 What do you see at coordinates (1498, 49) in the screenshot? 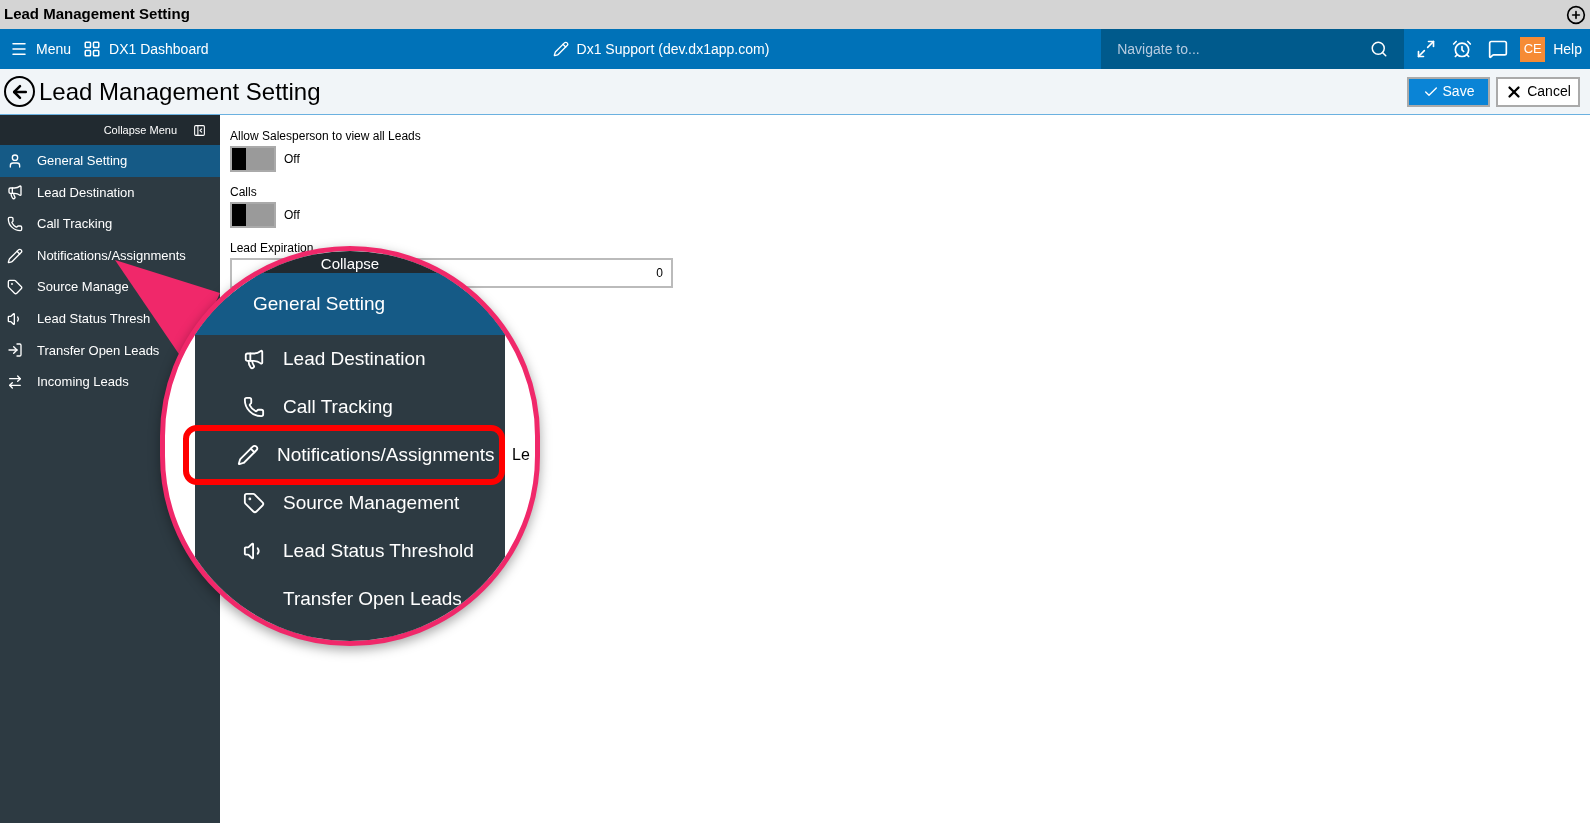
I see `chat-icon` at bounding box center [1498, 49].